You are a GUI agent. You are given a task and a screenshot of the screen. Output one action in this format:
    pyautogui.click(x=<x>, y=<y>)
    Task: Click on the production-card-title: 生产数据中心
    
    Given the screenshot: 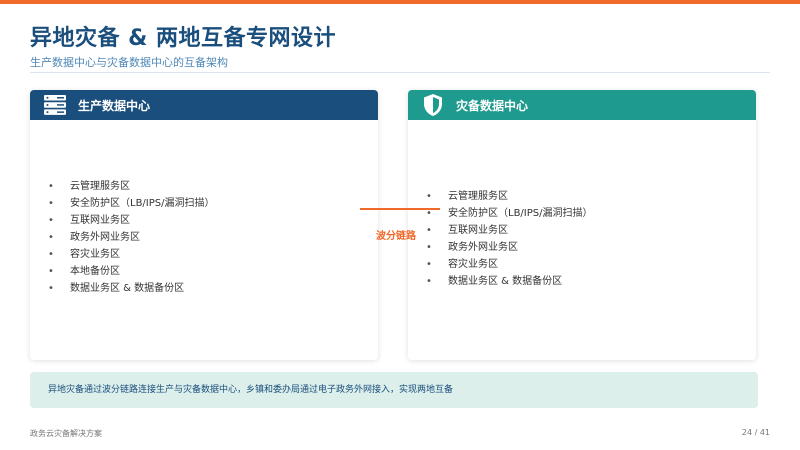 What is the action you would take?
    pyautogui.click(x=114, y=105)
    